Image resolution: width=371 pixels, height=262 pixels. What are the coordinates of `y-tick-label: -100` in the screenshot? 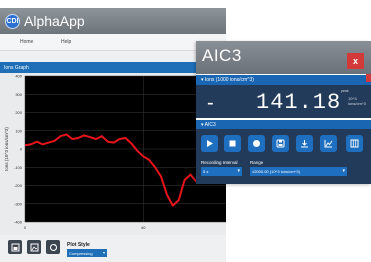 It's located at (18, 167).